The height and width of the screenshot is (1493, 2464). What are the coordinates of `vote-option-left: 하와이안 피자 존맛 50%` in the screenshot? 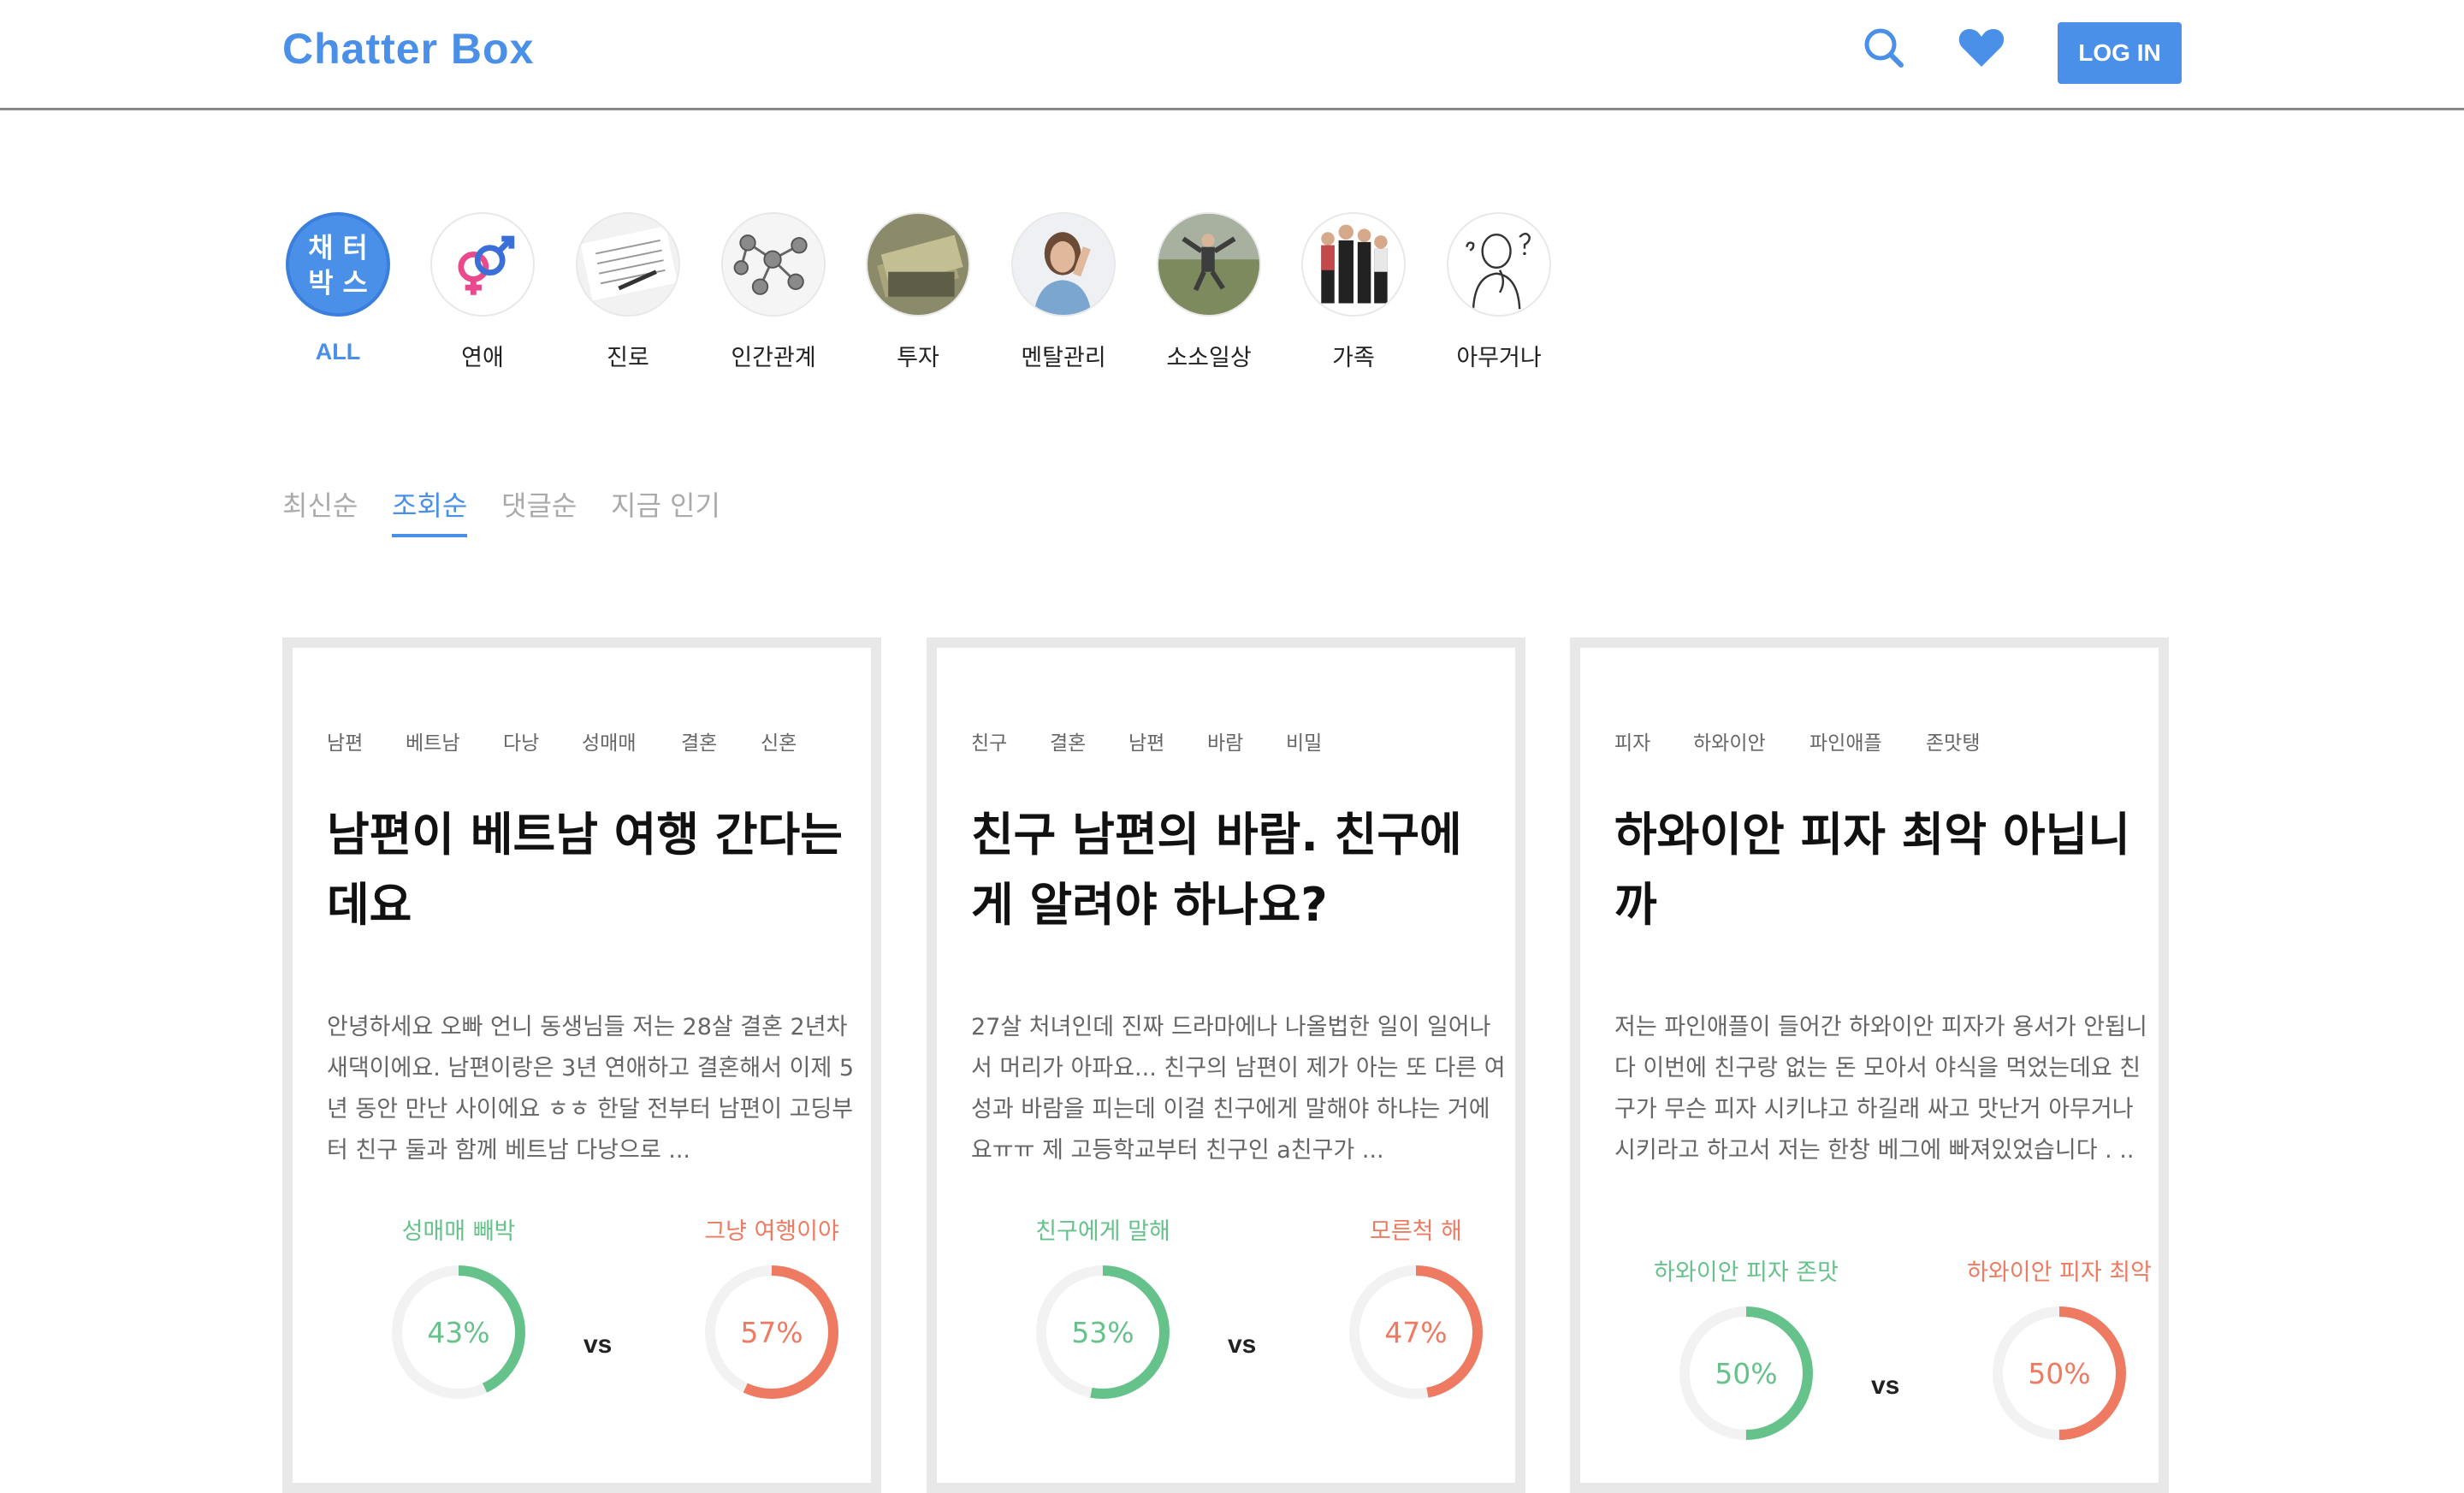 It's located at (1746, 1364).